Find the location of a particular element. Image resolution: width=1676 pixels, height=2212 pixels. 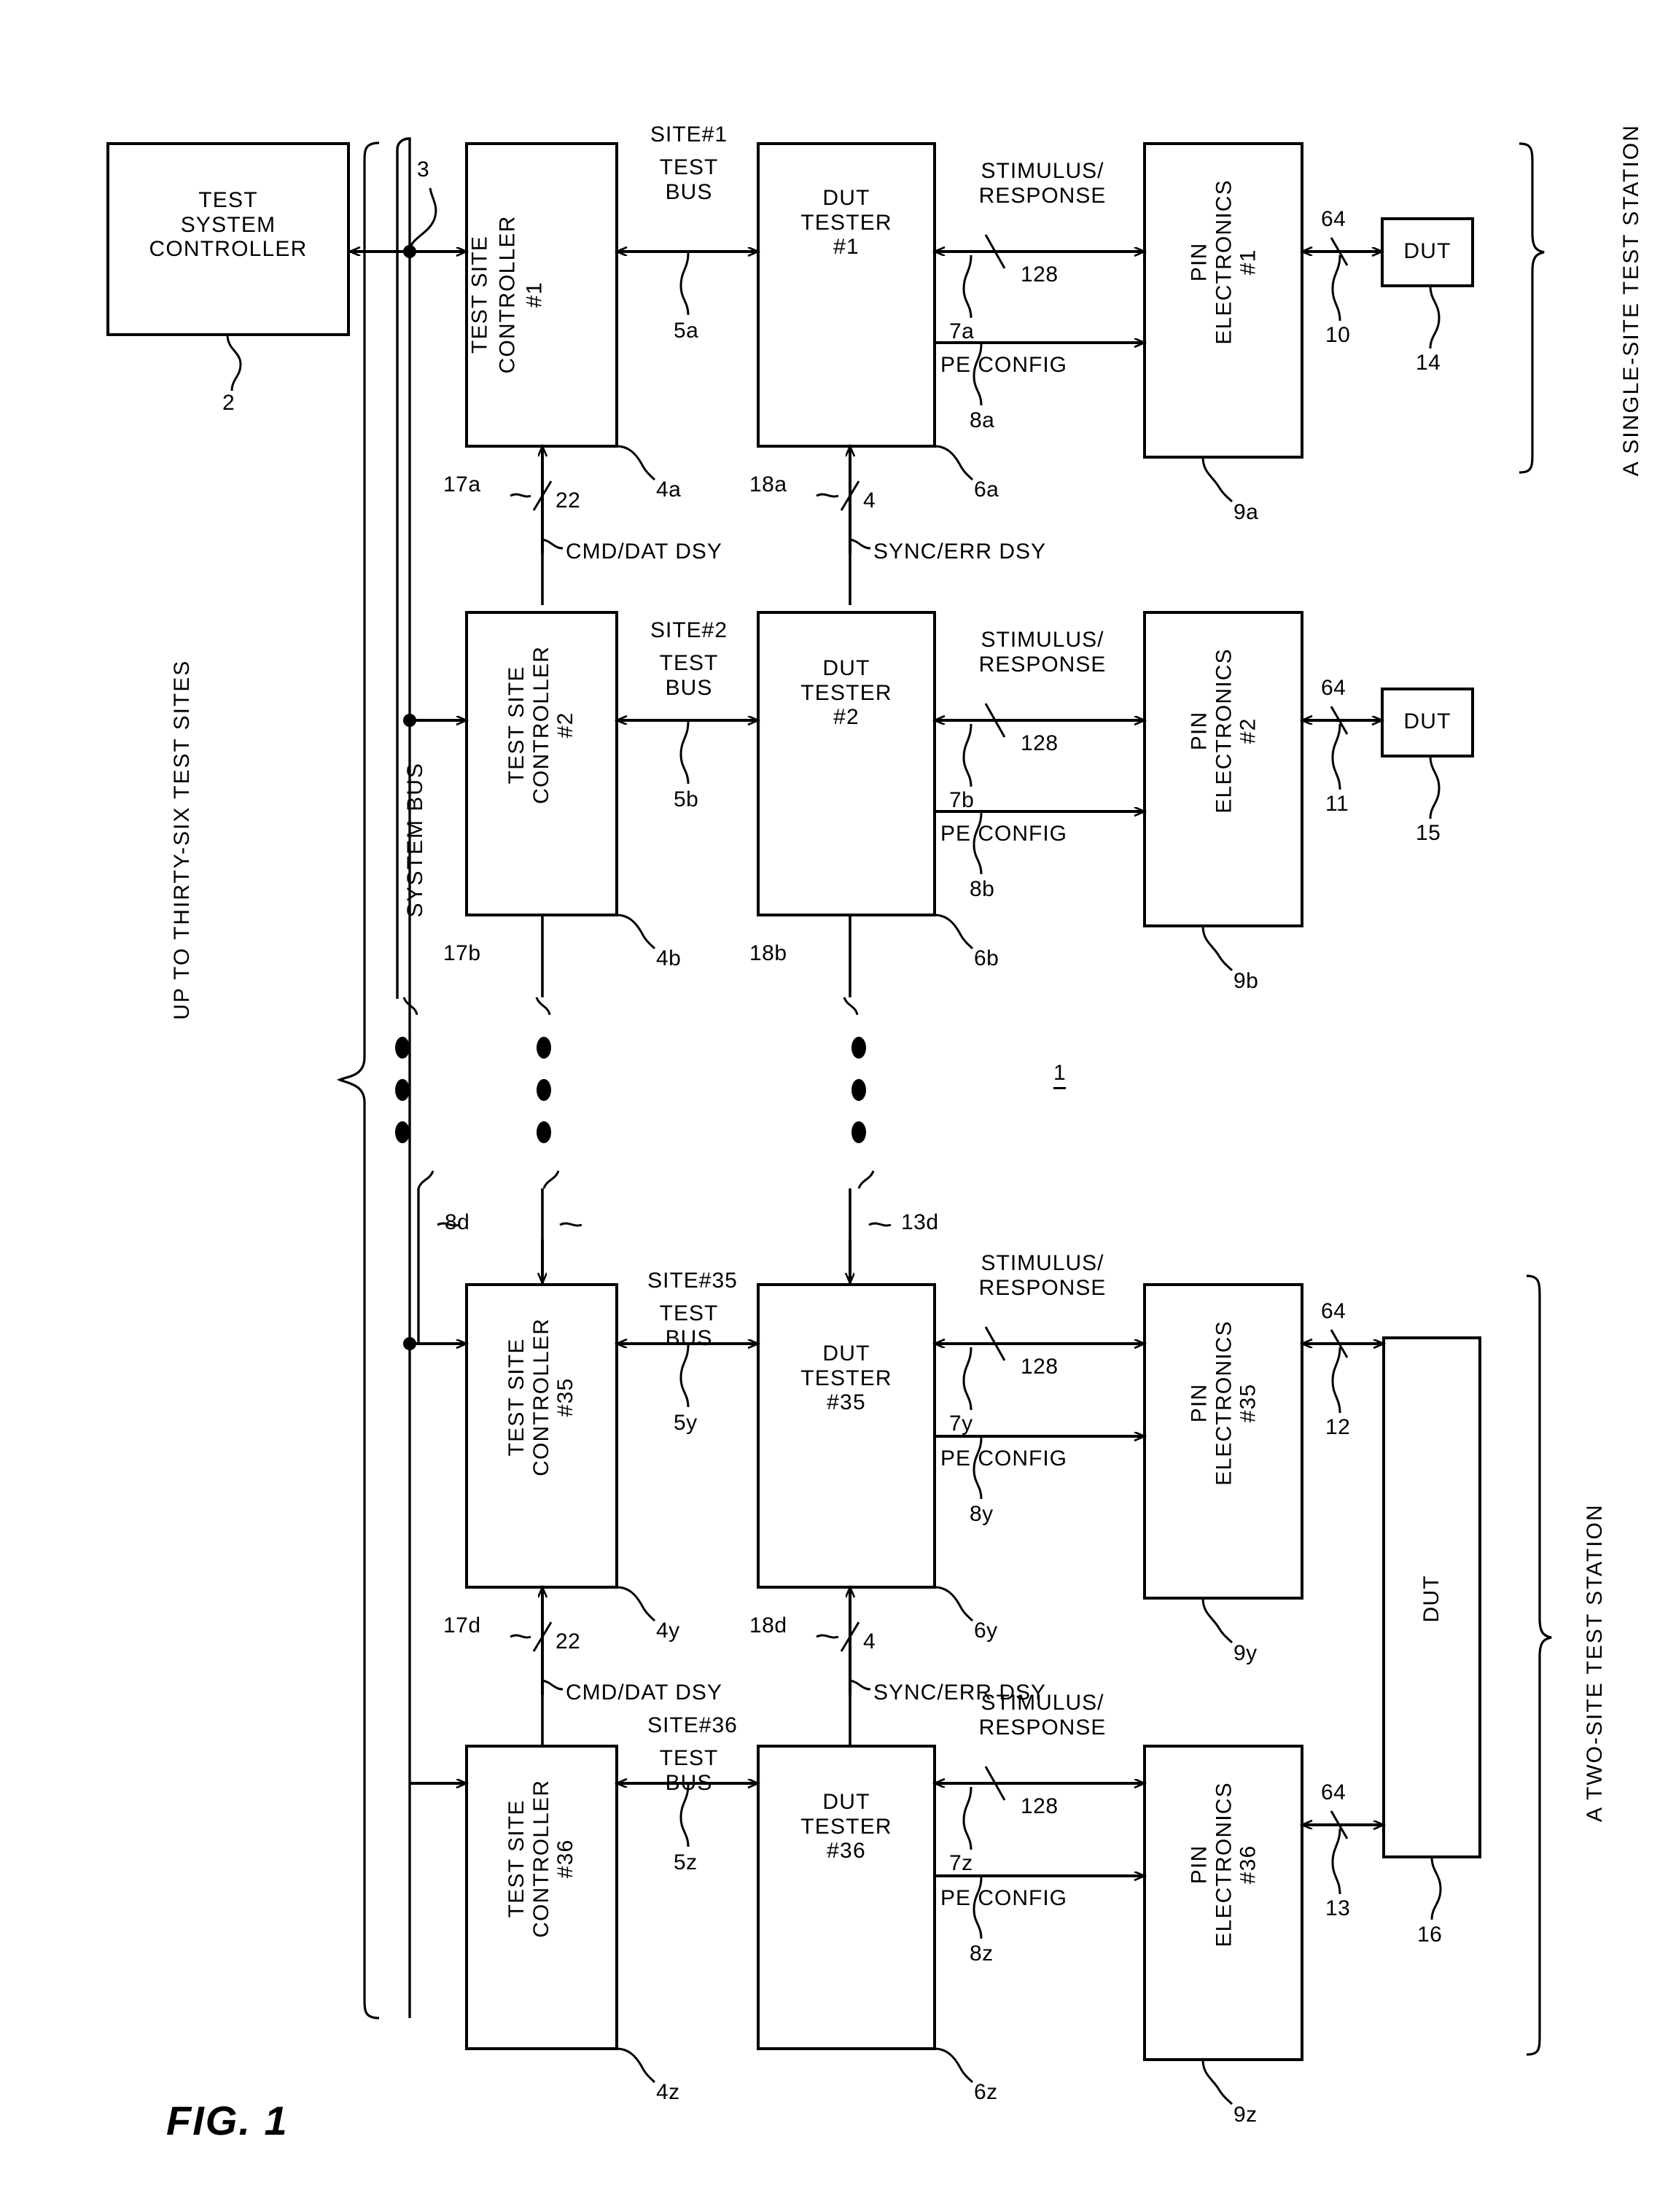

row1-stimulus-width: 128 is located at coordinates (1040, 274).